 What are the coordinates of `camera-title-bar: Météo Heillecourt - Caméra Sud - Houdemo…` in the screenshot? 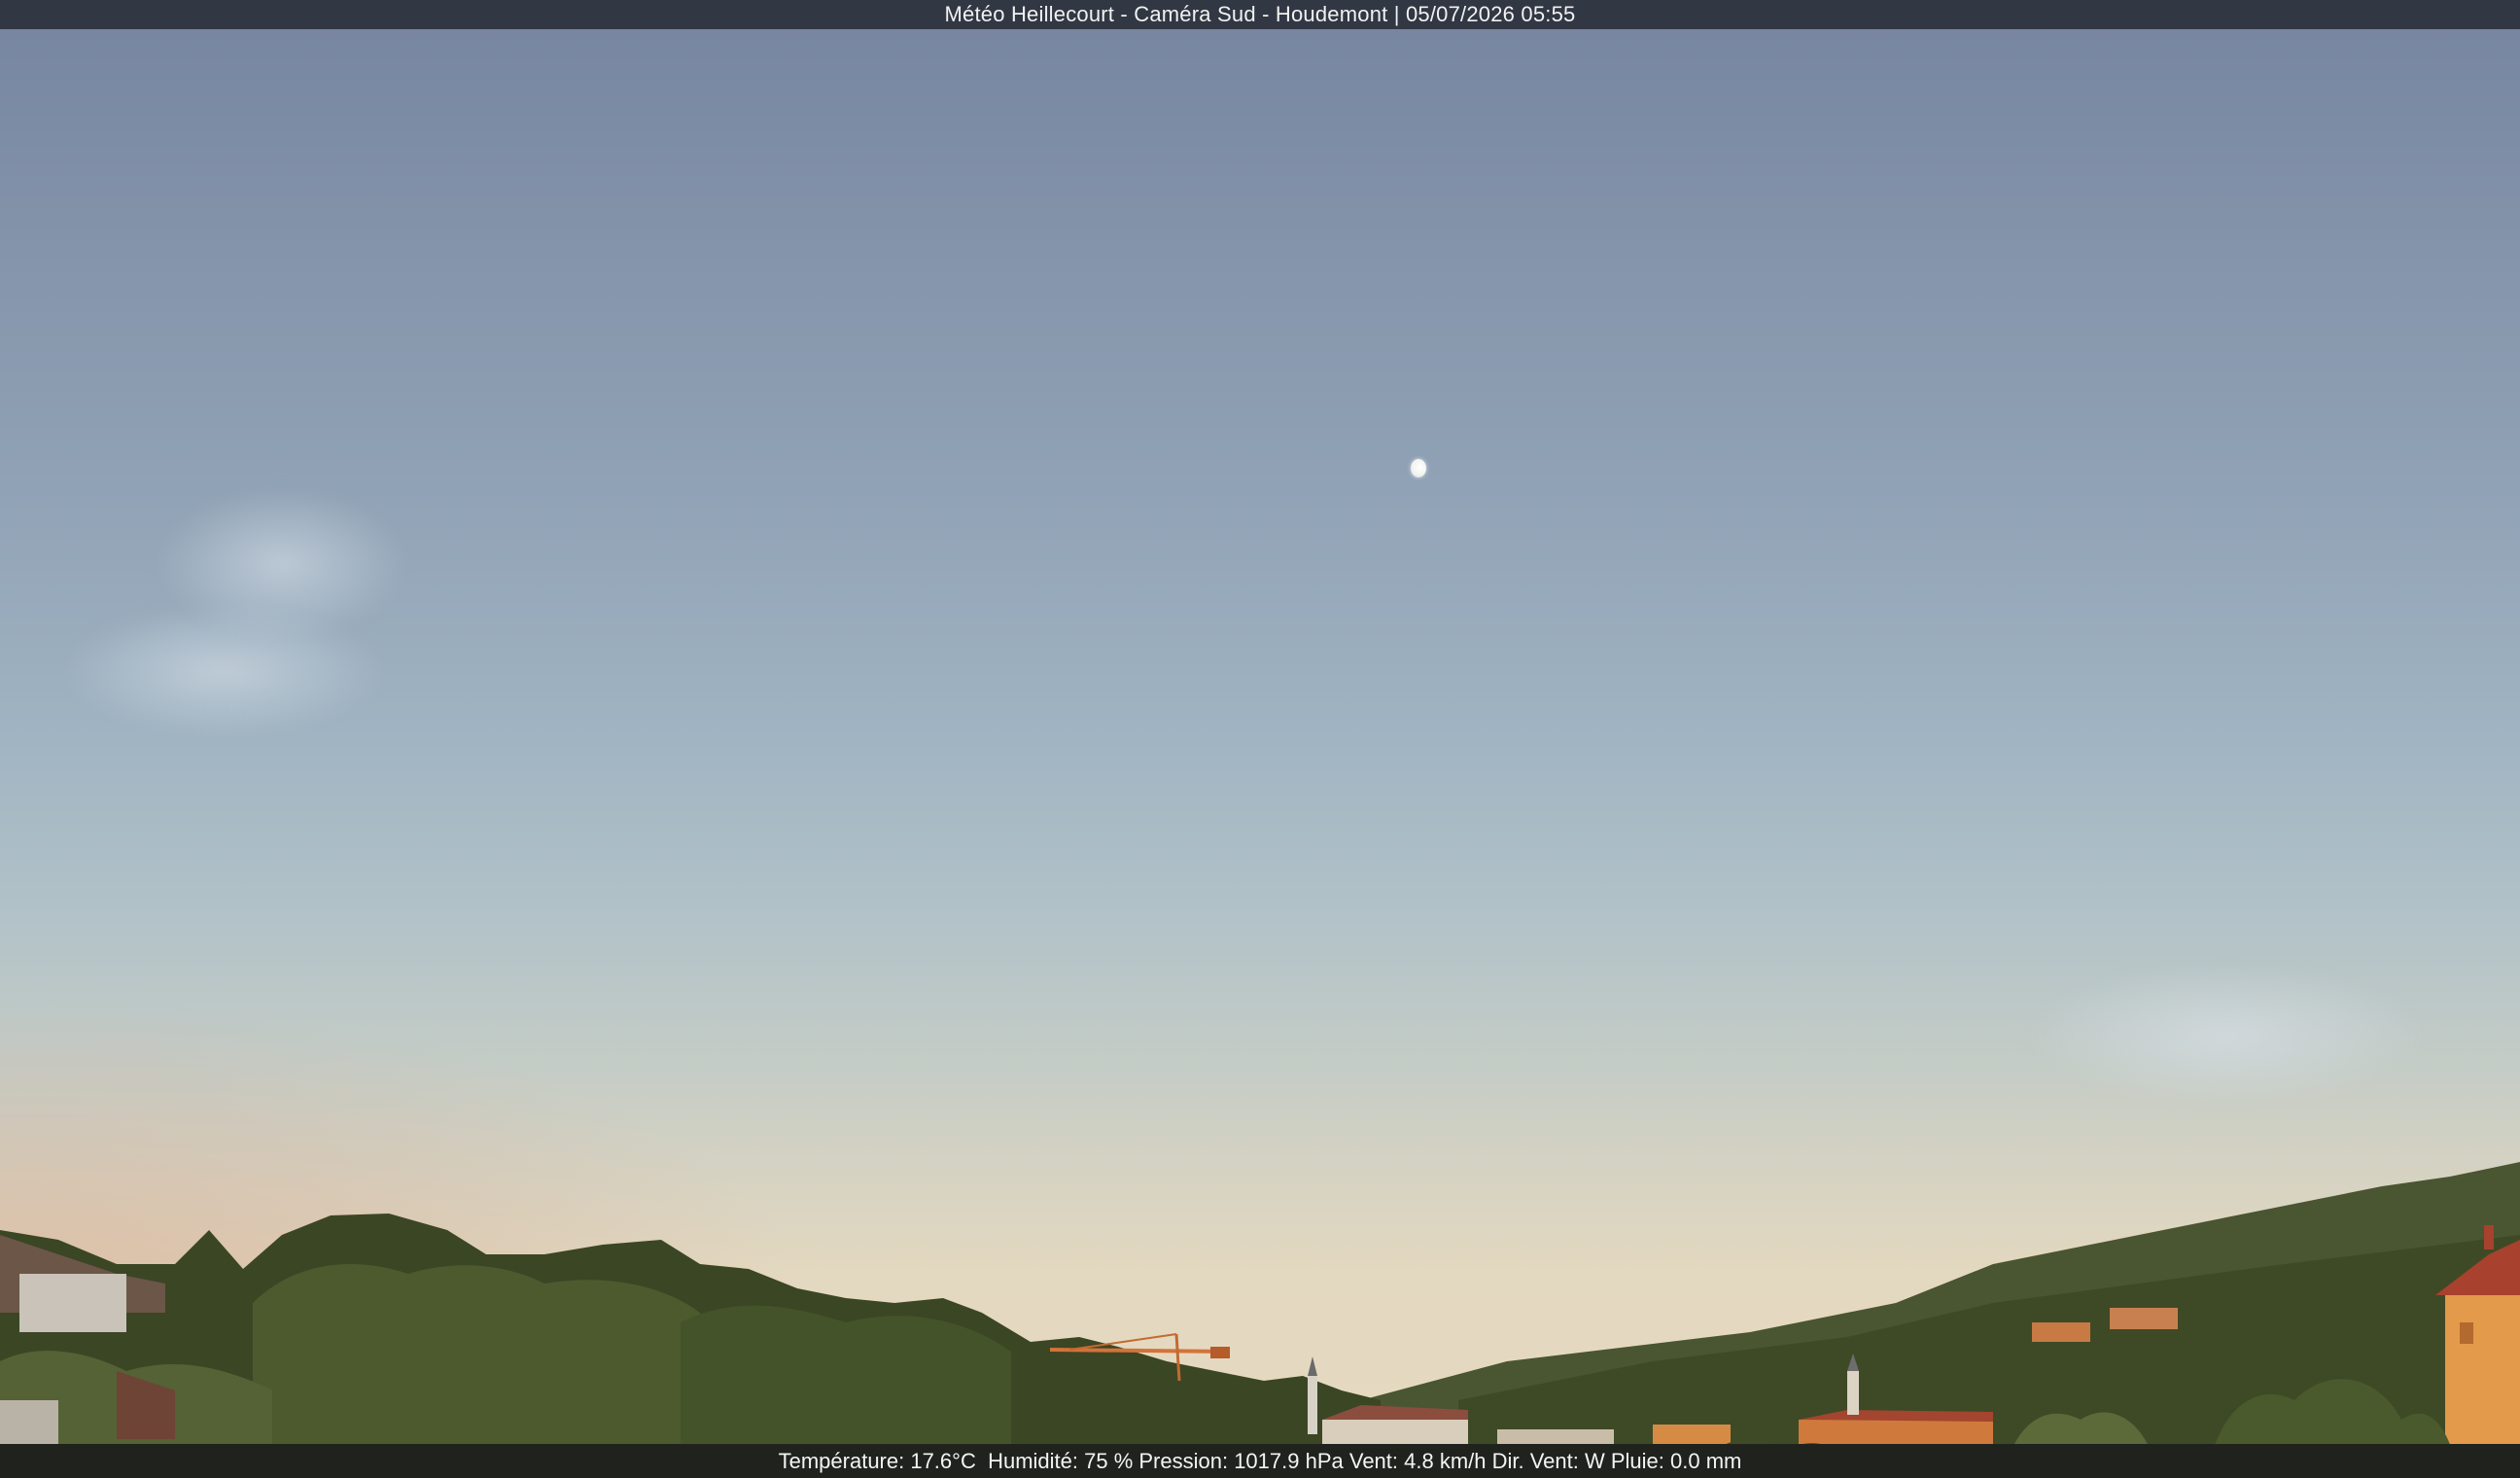 It's located at (1260, 14).